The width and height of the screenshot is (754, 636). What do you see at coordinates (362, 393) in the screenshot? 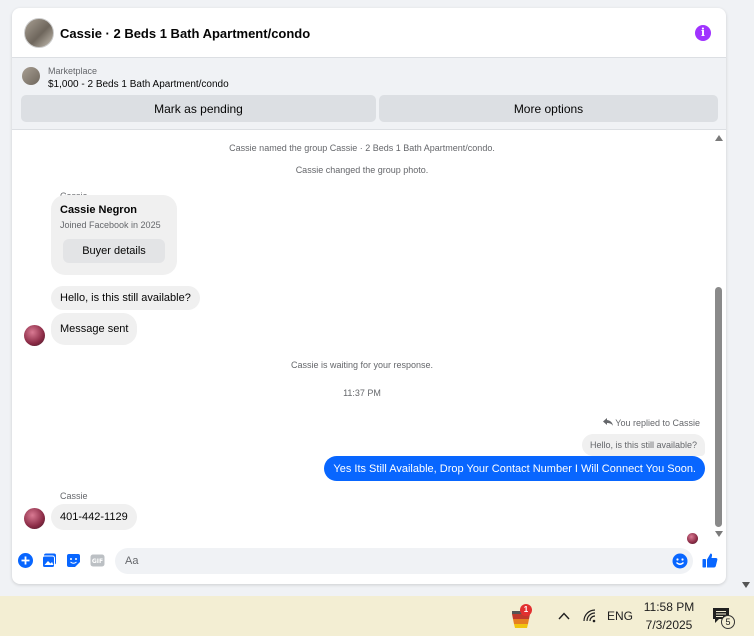
I see `timestamp: 11:37 PM` at bounding box center [362, 393].